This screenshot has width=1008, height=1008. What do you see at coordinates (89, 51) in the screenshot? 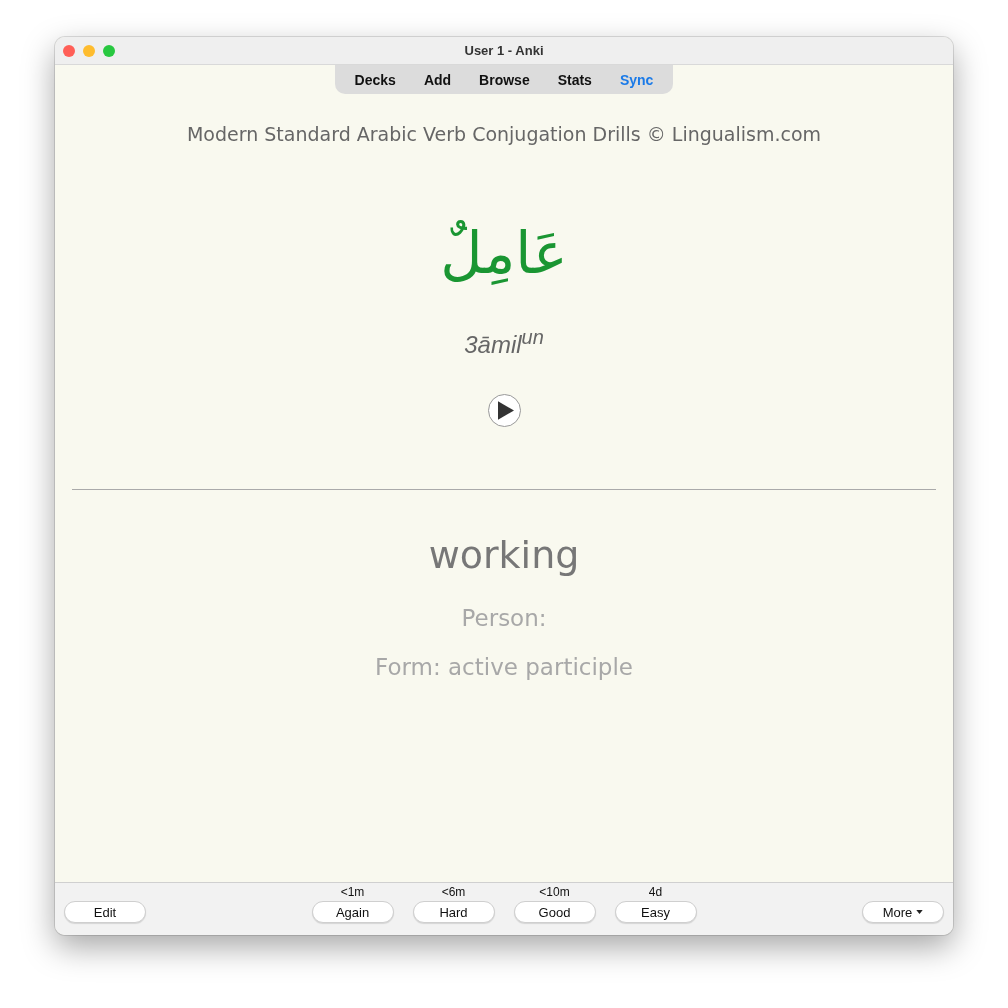
I see `minimize-button` at bounding box center [89, 51].